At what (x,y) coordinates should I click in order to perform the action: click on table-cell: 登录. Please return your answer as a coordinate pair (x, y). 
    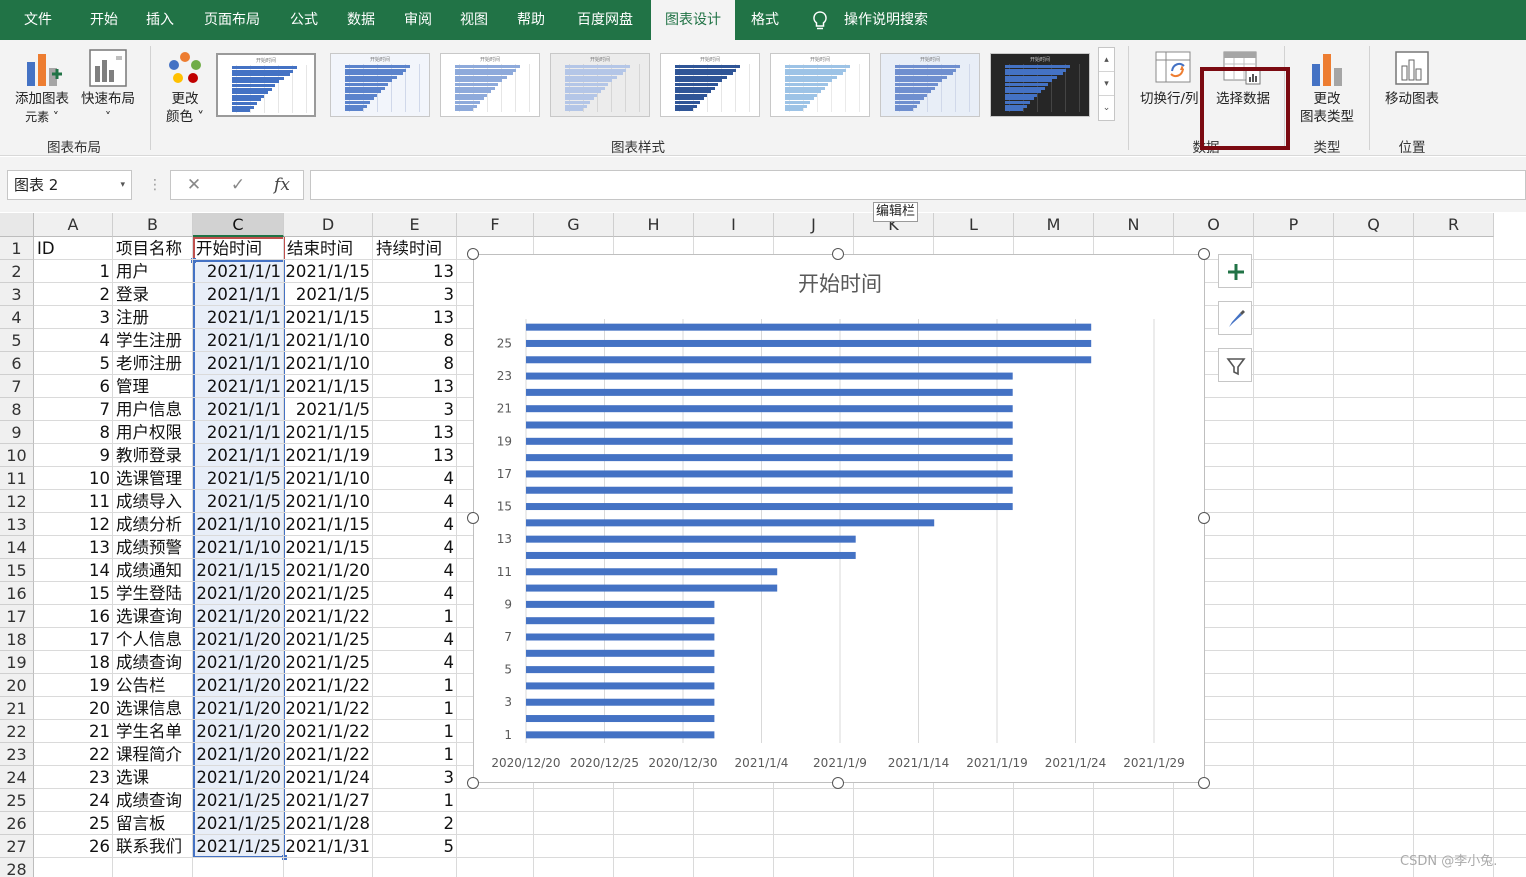
    Looking at the image, I should click on (153, 294).